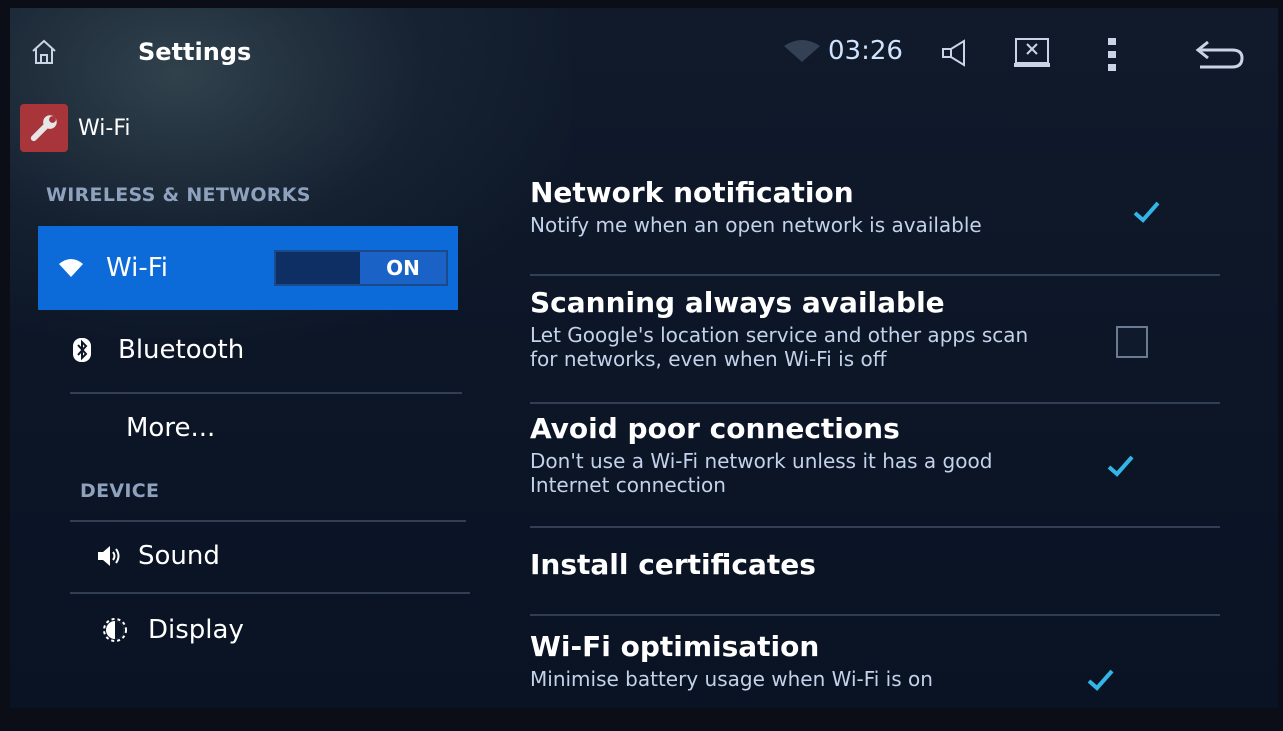 The width and height of the screenshot is (1283, 731). Describe the element at coordinates (248, 268) in the screenshot. I see `sidebar-item-wifi: Wi-Fi ON` at that location.